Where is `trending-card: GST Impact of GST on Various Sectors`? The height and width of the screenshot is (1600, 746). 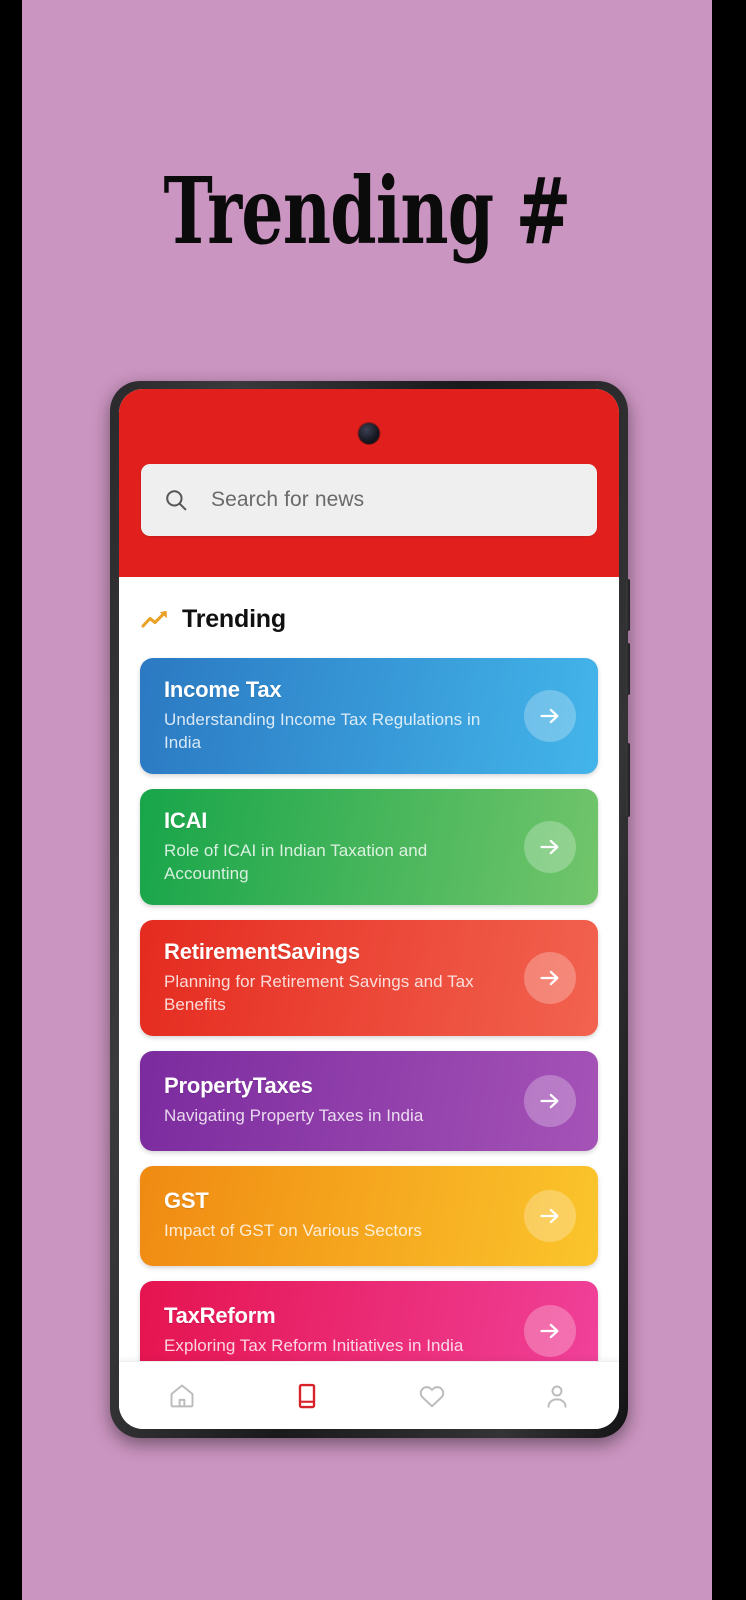
trending-card: GST Impact of GST on Various Sectors is located at coordinates (369, 1215).